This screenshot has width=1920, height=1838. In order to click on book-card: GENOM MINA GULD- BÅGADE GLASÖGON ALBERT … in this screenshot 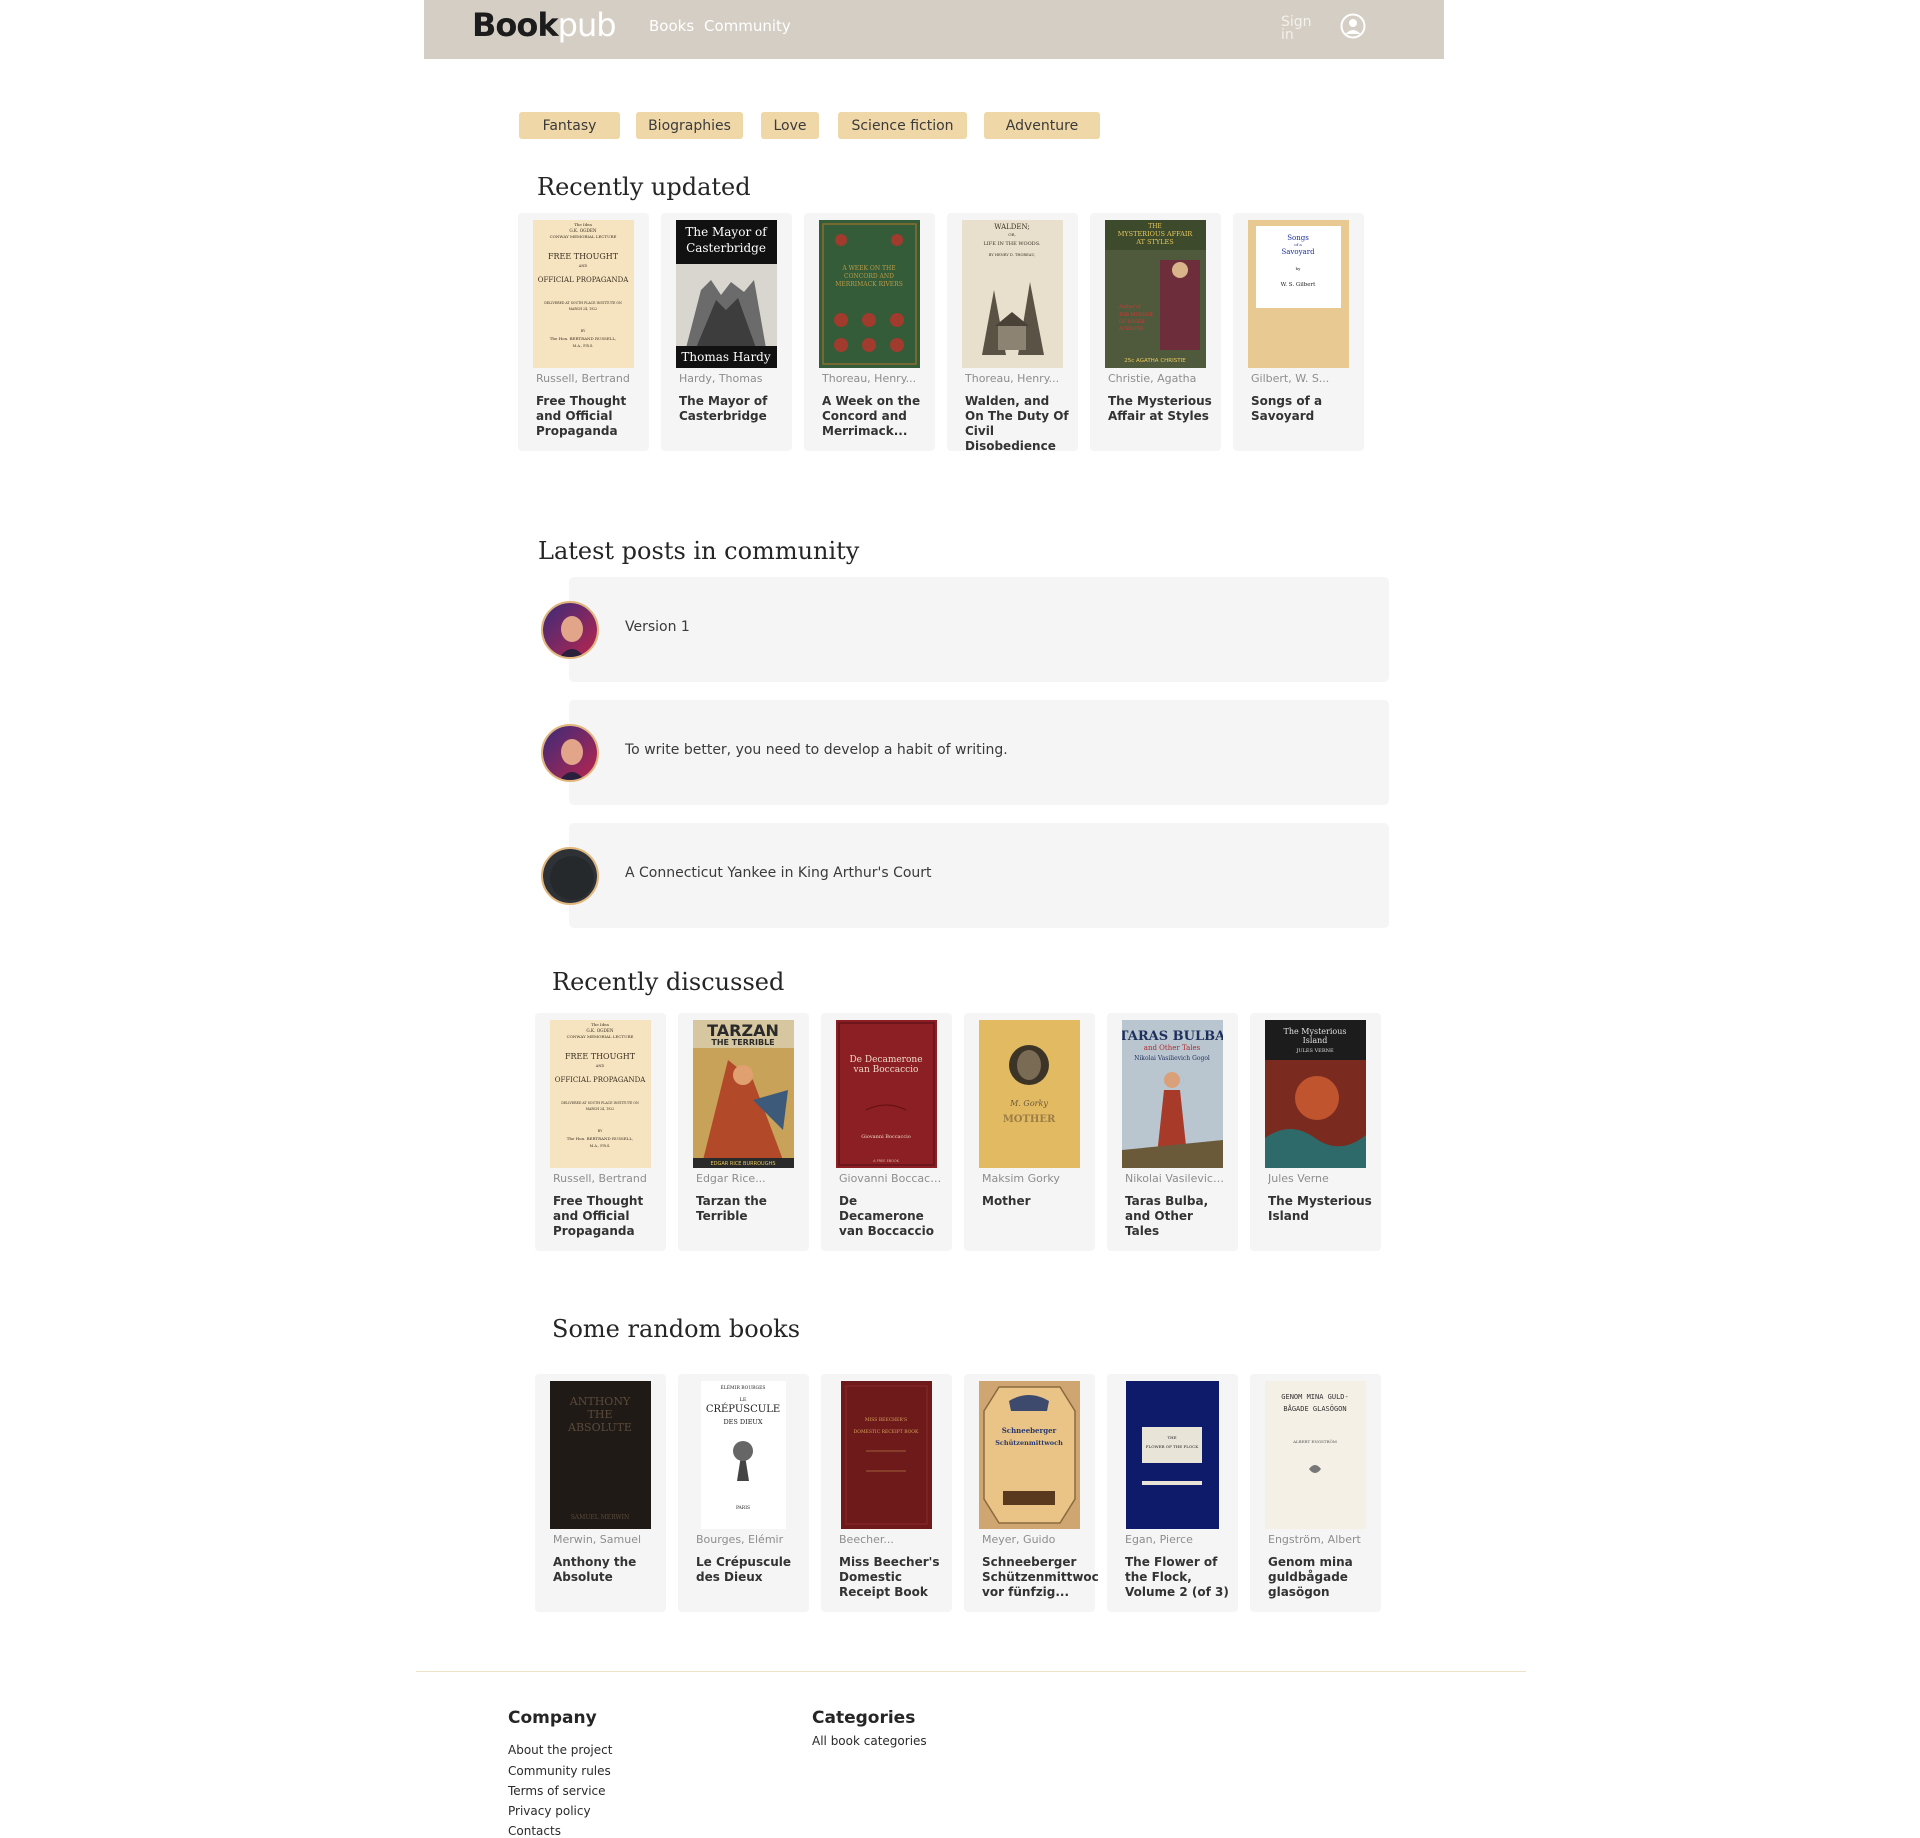, I will do `click(1315, 1493)`.